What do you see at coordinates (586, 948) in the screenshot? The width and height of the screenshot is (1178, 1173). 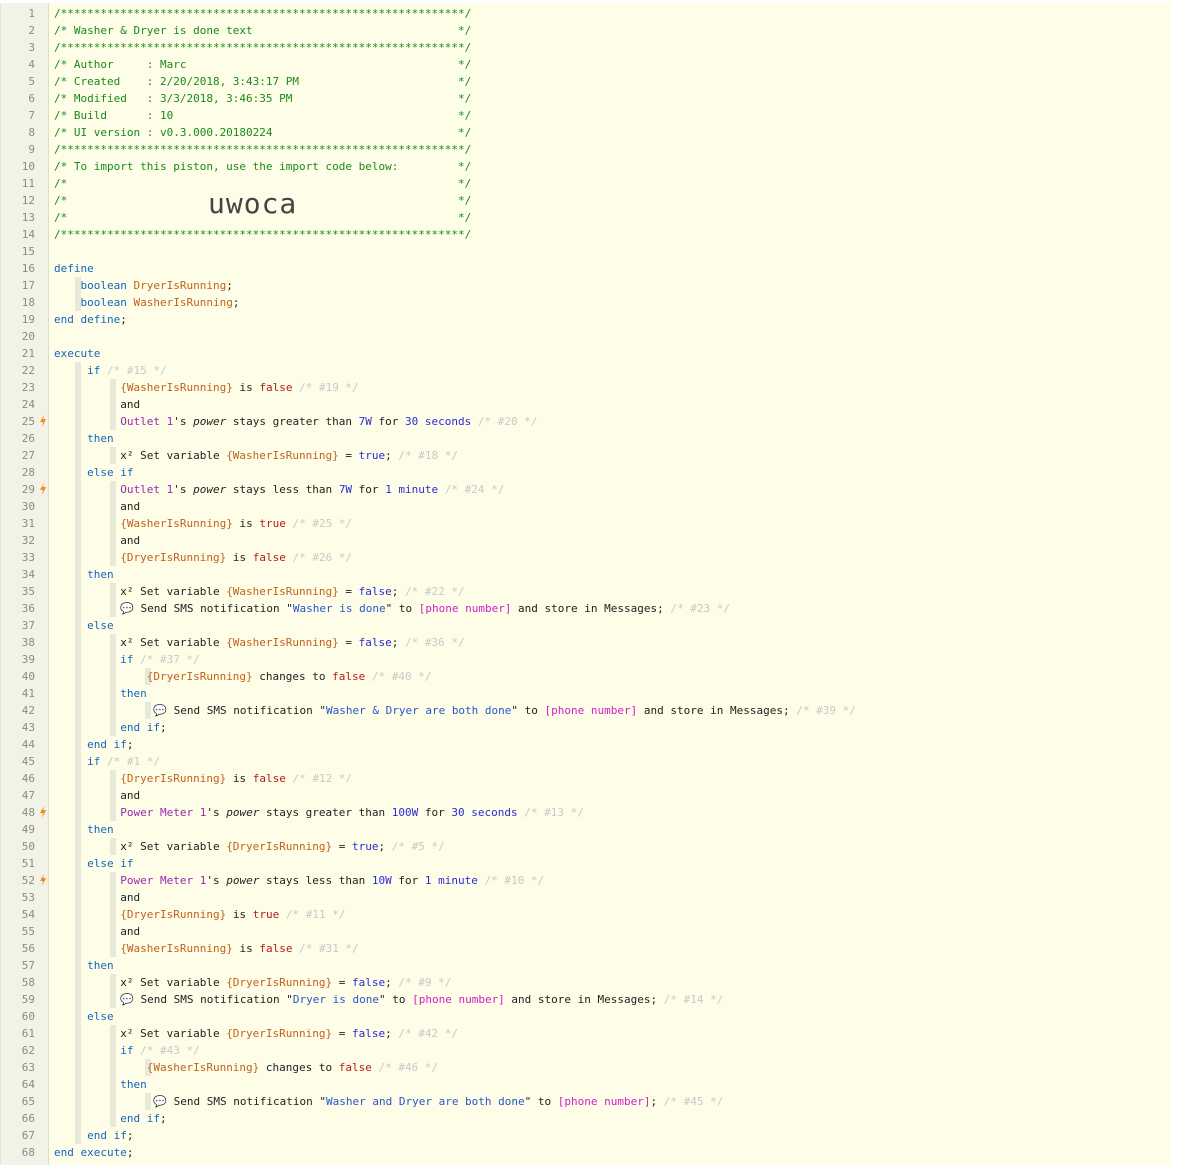 I see `code-line: 56 {WasherIsRunning} is false /* #31 */` at bounding box center [586, 948].